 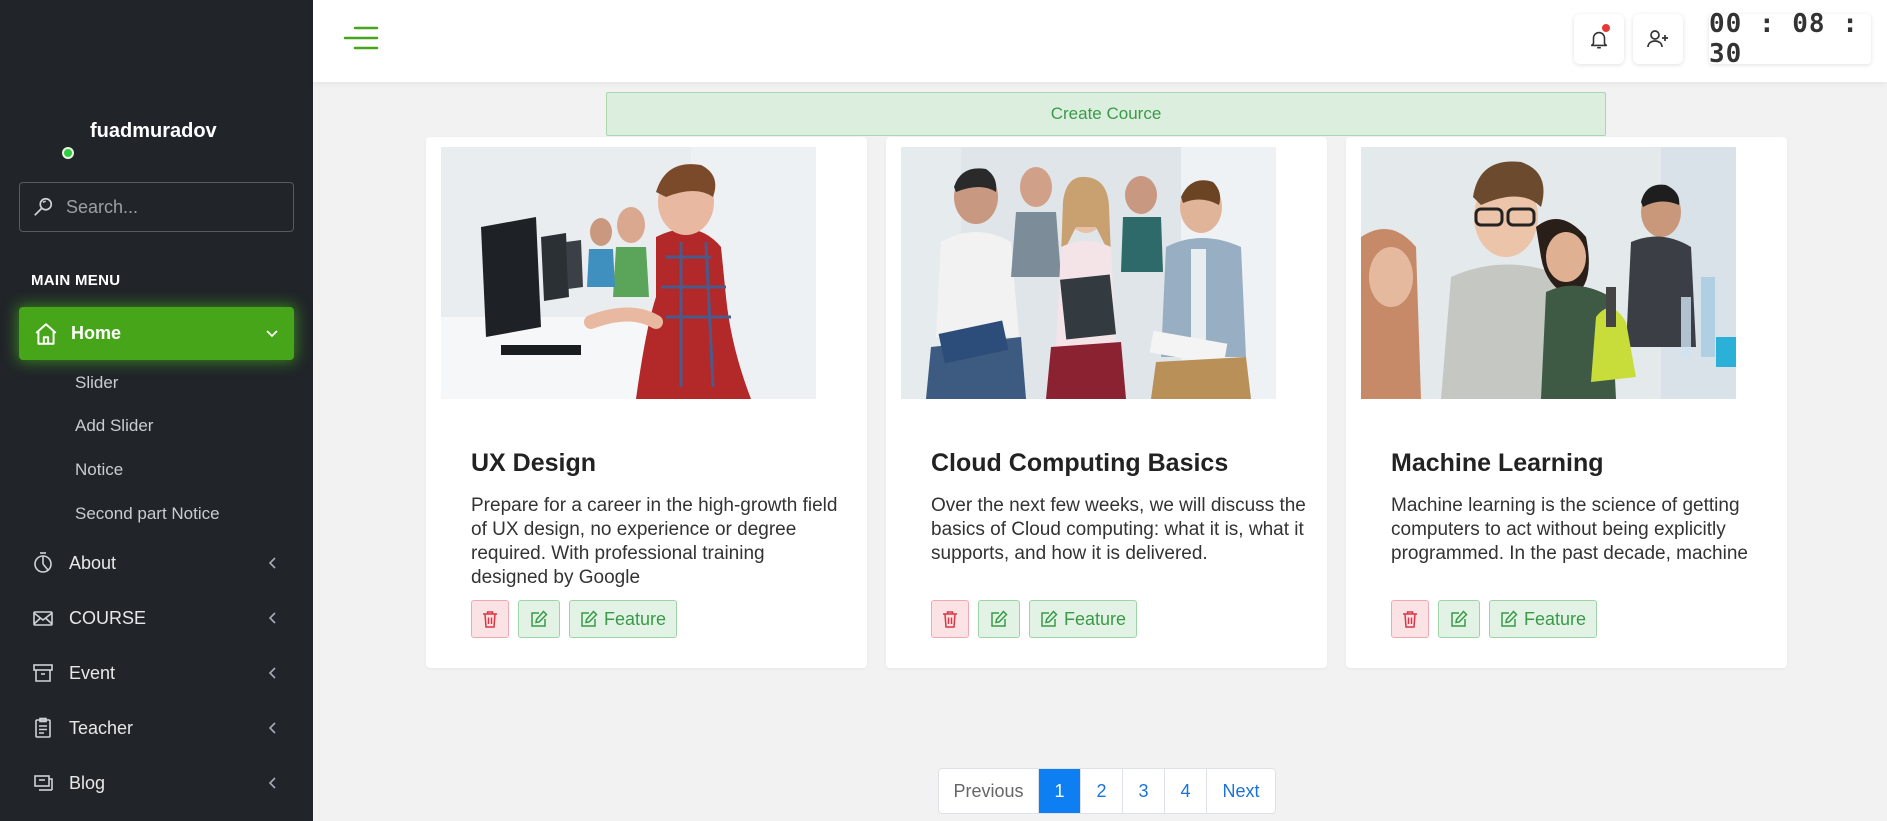 What do you see at coordinates (46, 334) in the screenshot?
I see `home-icon` at bounding box center [46, 334].